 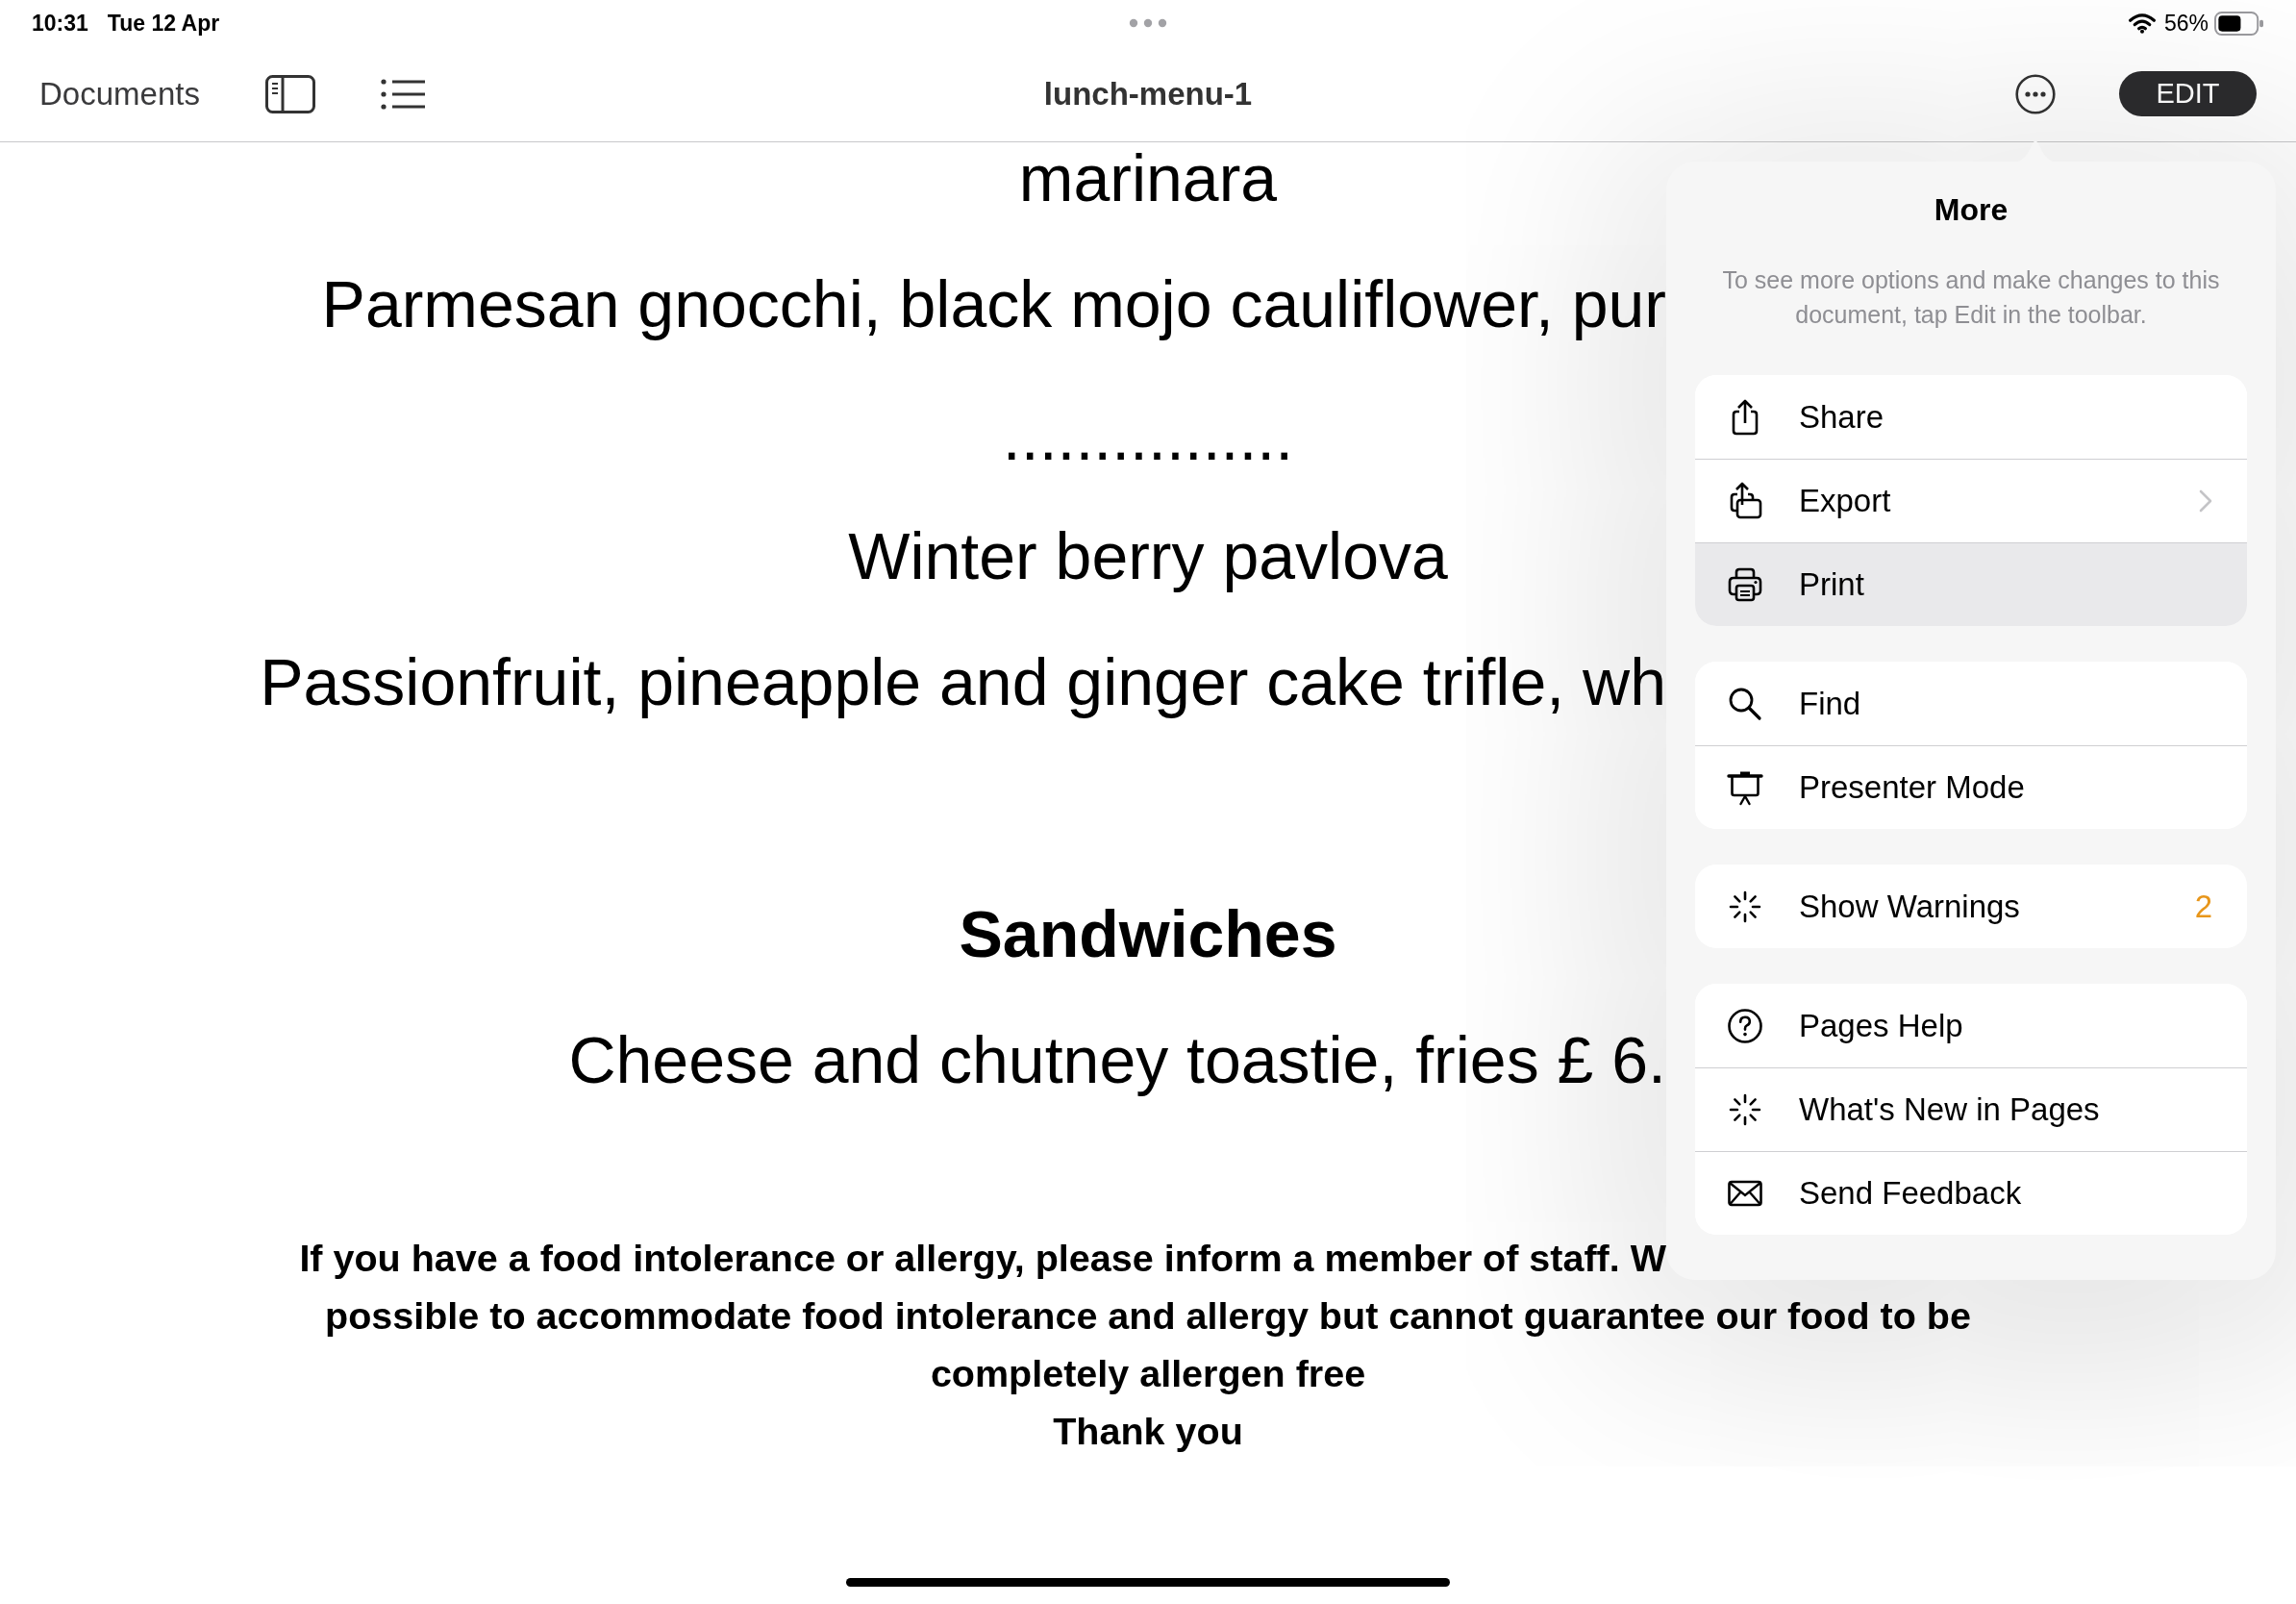 I want to click on popover-description: To see more options and make changes to this document, tap Edit in the toolbar., so click(x=1971, y=297).